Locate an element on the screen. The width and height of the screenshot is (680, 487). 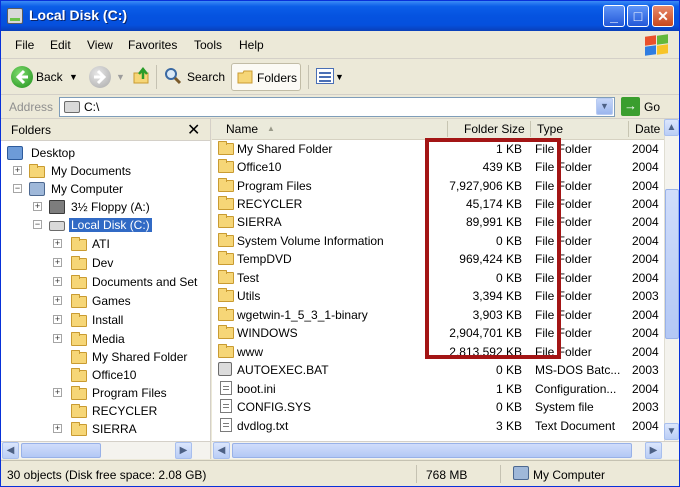
back-arrow-icon is located at coordinates (22, 77).